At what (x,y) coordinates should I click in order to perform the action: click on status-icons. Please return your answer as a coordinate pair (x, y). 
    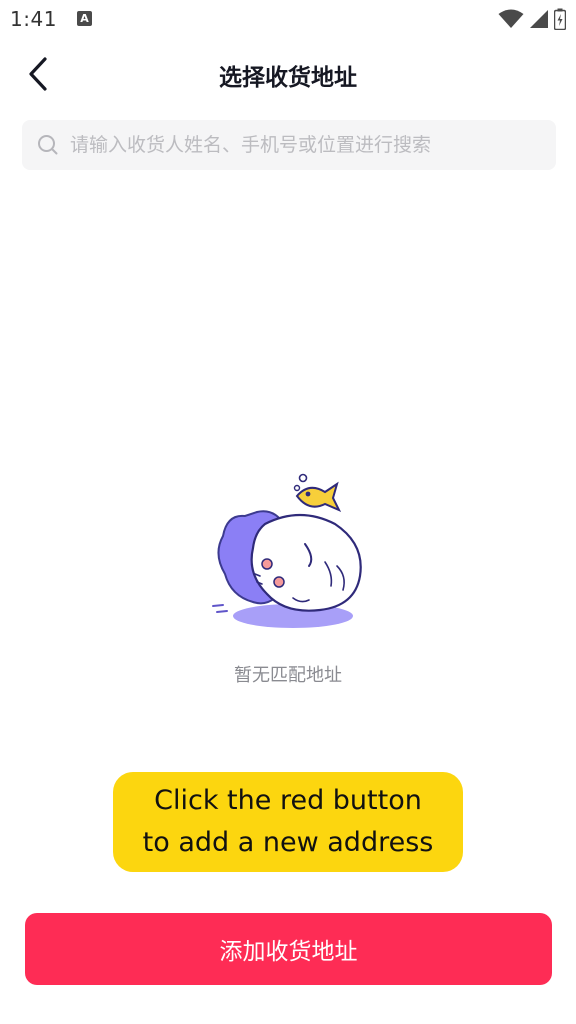
    Looking at the image, I should click on (532, 19).